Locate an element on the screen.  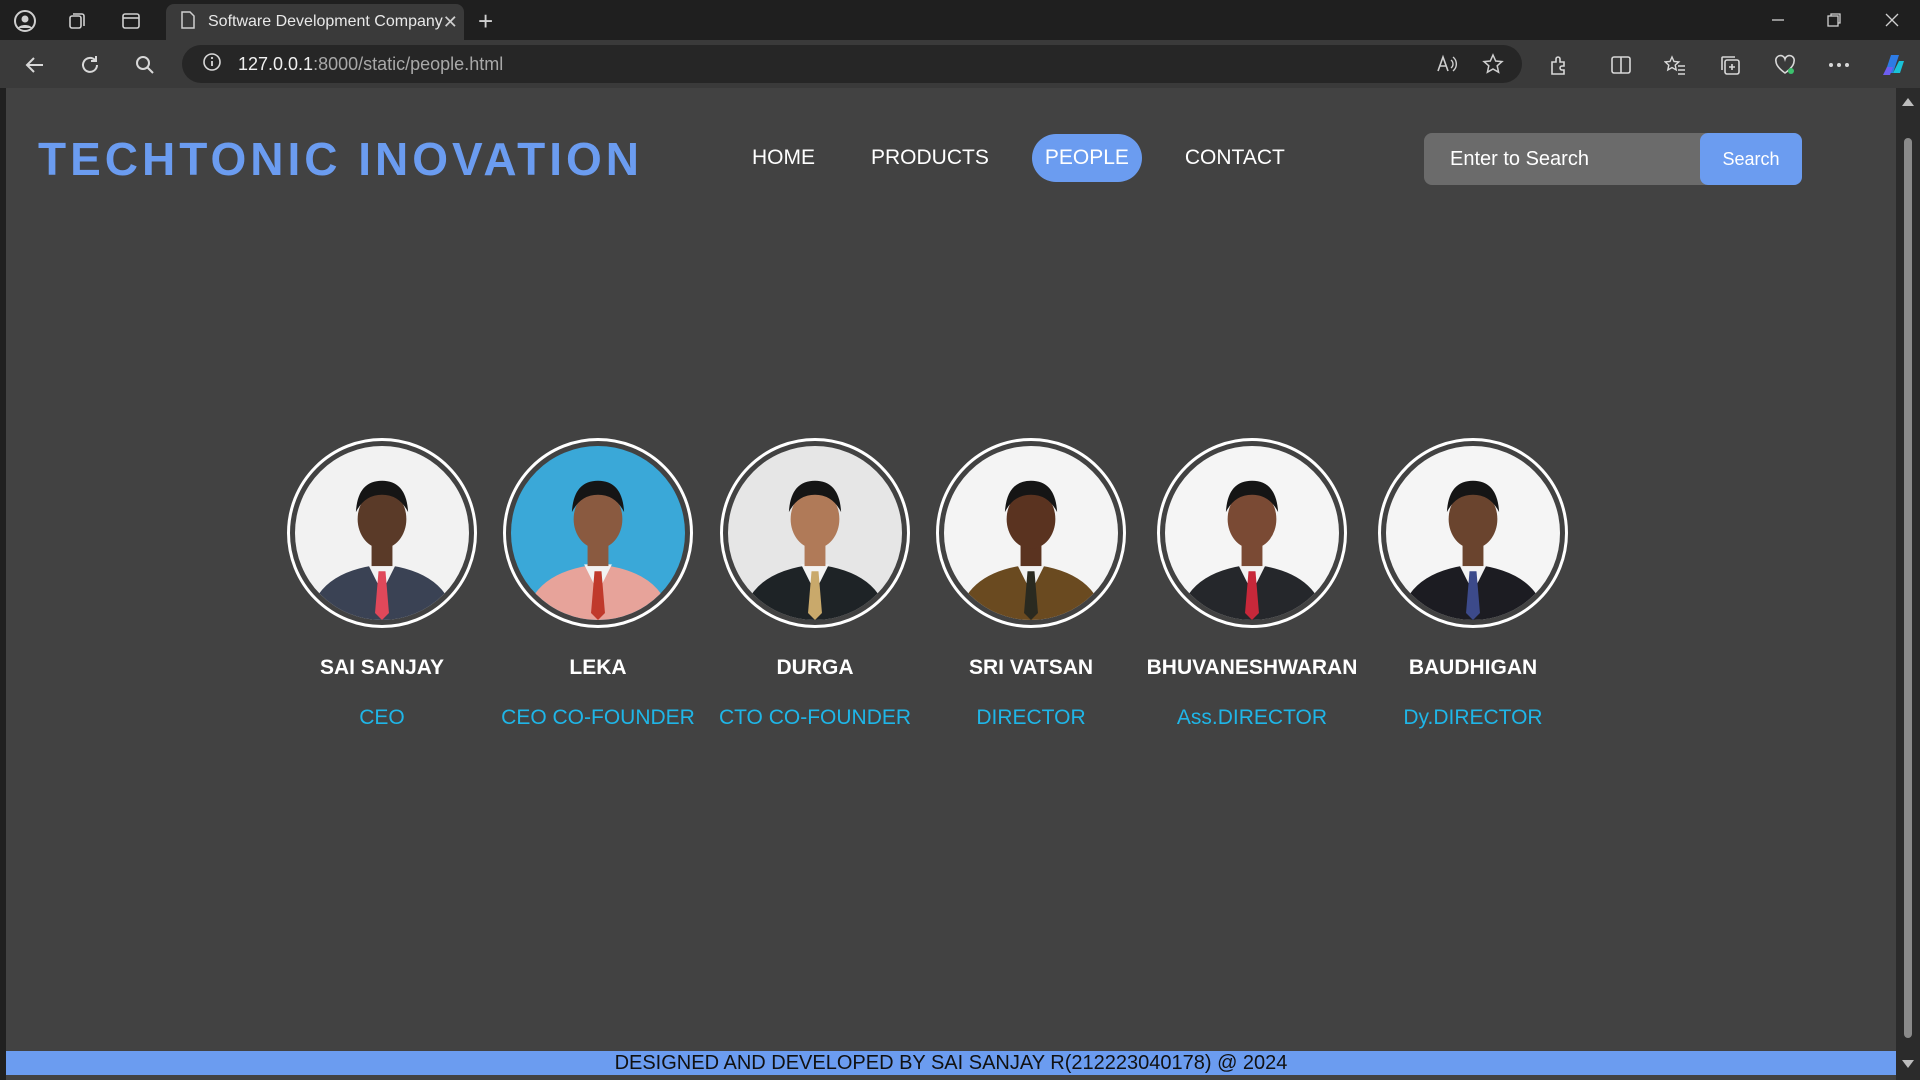
site-info-icon is located at coordinates (212, 64).